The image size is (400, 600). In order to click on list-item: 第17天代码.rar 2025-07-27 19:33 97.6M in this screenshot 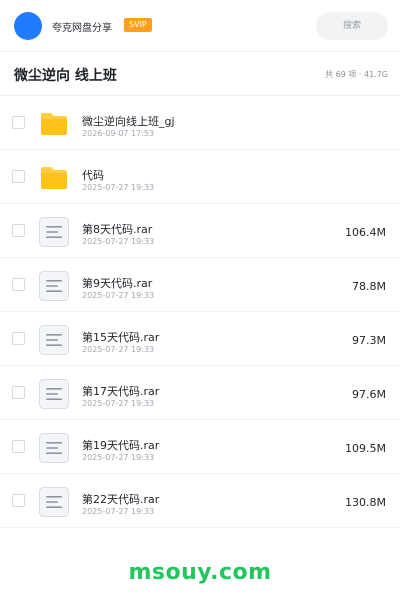, I will do `click(200, 393)`.